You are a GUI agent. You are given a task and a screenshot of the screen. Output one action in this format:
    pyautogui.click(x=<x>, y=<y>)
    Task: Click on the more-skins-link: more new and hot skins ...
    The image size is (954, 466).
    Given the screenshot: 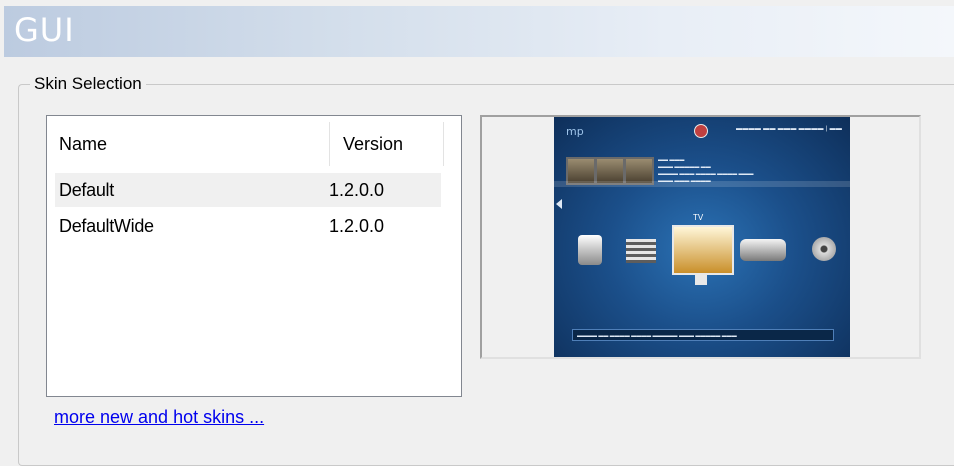 What is the action you would take?
    pyautogui.click(x=159, y=417)
    